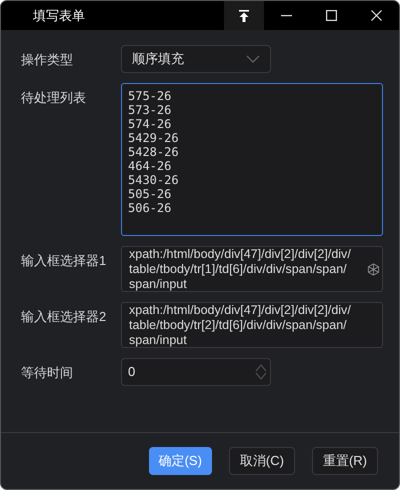  What do you see at coordinates (59, 15) in the screenshot?
I see `window-title: 填写表单` at bounding box center [59, 15].